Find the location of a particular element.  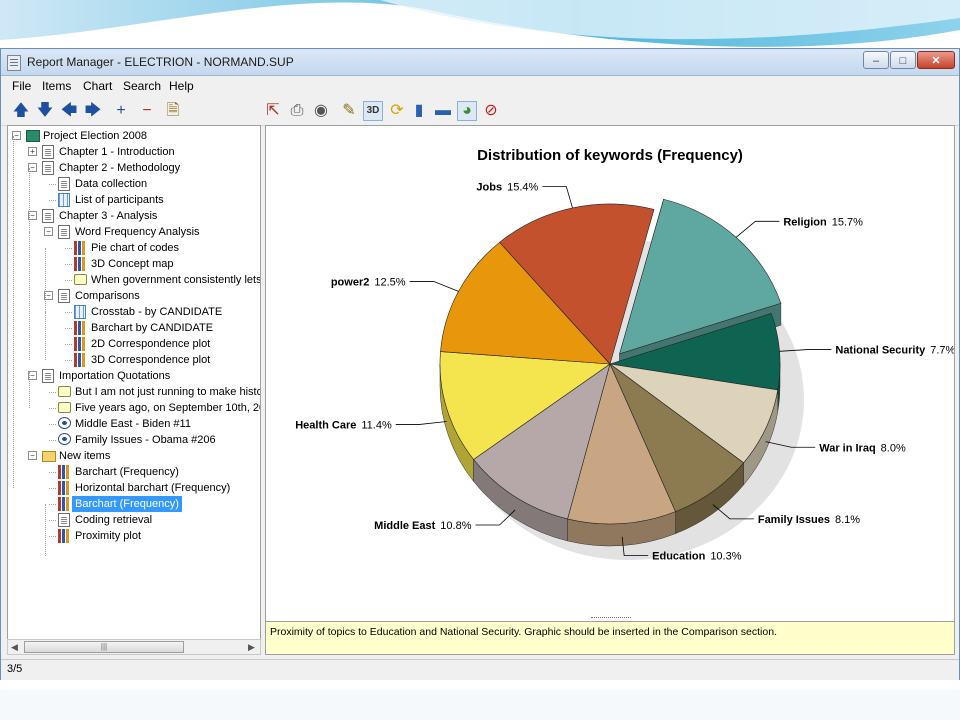

tree-item-label: Importation Quotations is located at coordinates (115, 376).